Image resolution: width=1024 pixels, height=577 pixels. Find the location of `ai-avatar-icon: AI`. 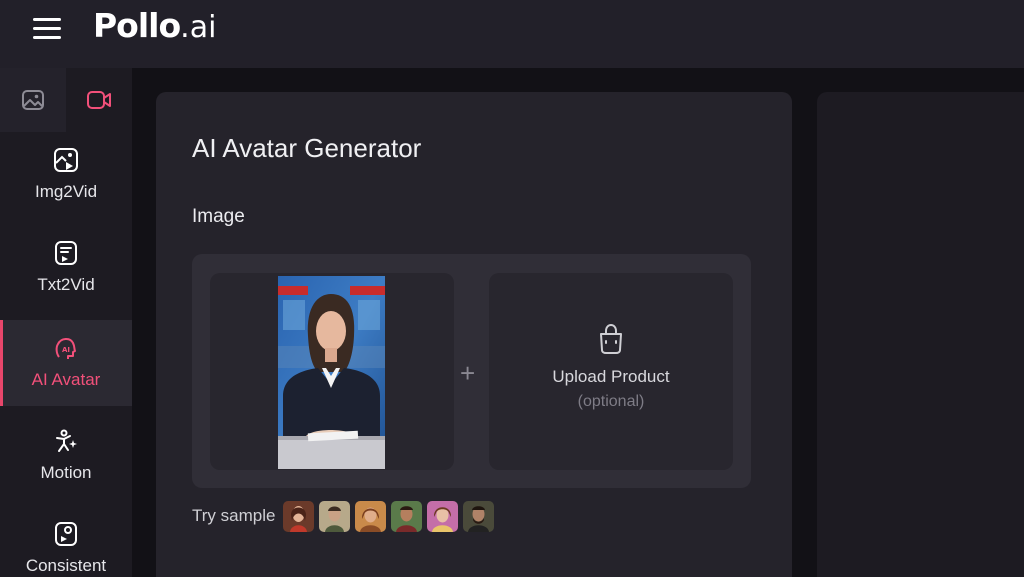

ai-avatar-icon: AI is located at coordinates (65, 348).